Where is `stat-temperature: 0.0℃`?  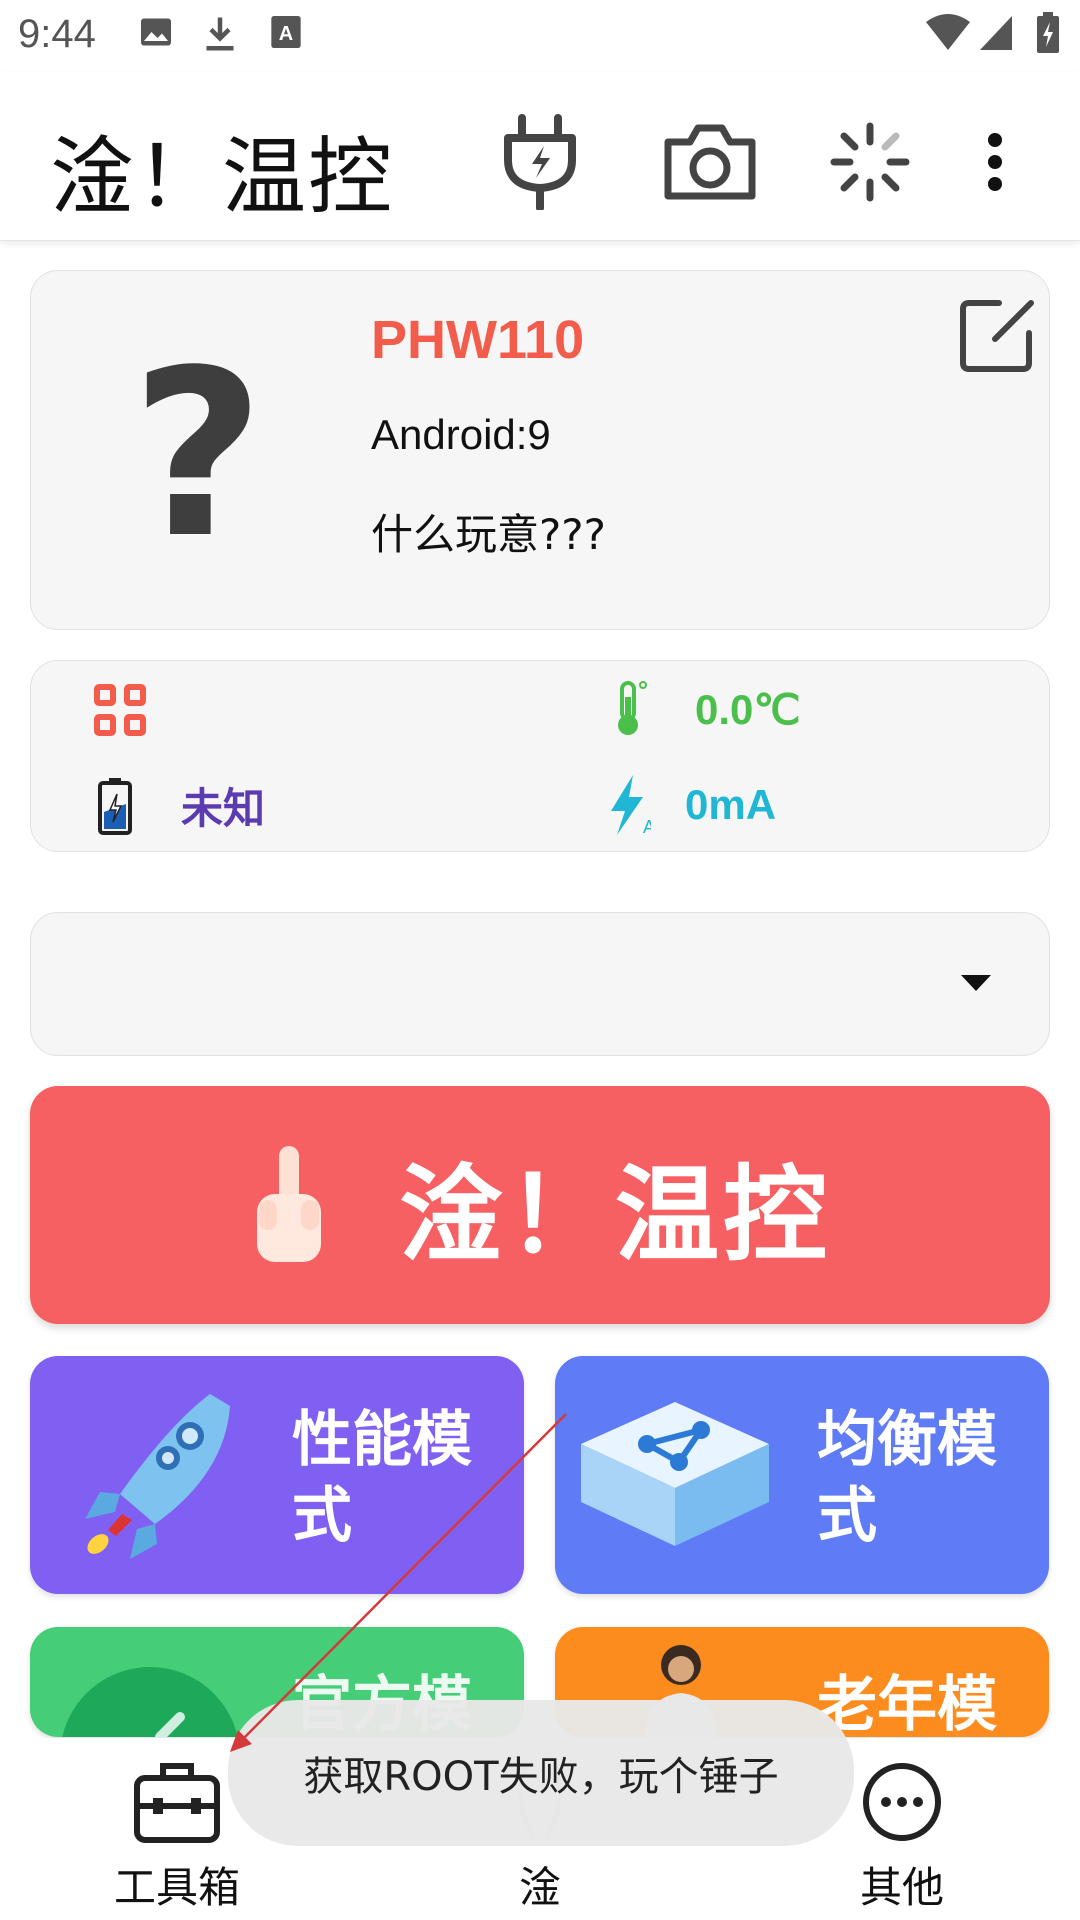
stat-temperature: 0.0℃ is located at coordinates (705, 709).